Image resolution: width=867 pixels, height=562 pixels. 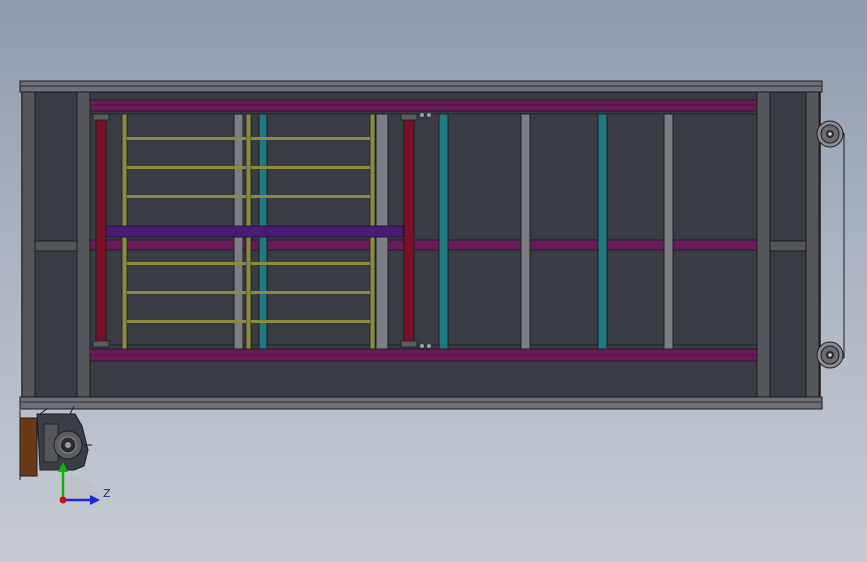 I want to click on left-end-post-inner, so click(x=83, y=244).